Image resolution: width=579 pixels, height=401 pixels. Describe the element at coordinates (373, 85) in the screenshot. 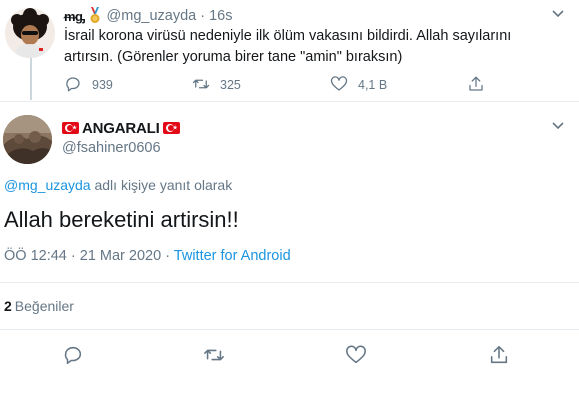

I see `like-count: 4,1 B` at that location.